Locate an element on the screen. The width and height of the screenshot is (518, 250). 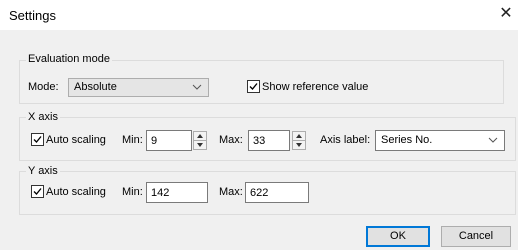
mode-label: Mode: is located at coordinates (43, 87).